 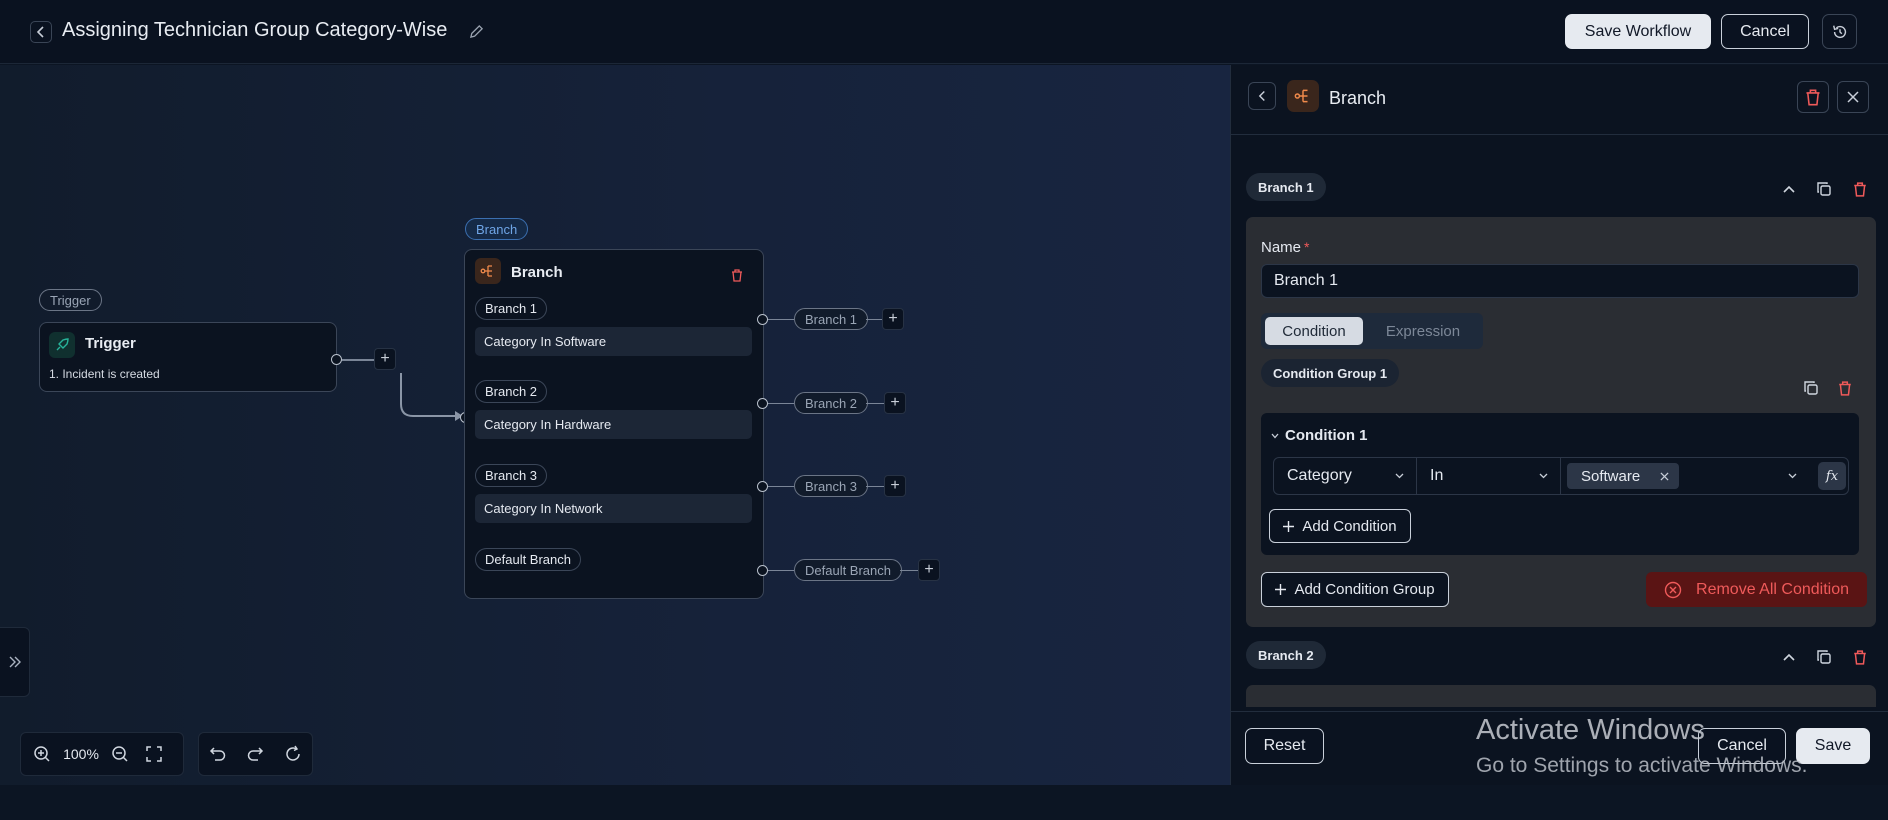 I want to click on remove-all-label: Remove All Condition, so click(x=1772, y=589).